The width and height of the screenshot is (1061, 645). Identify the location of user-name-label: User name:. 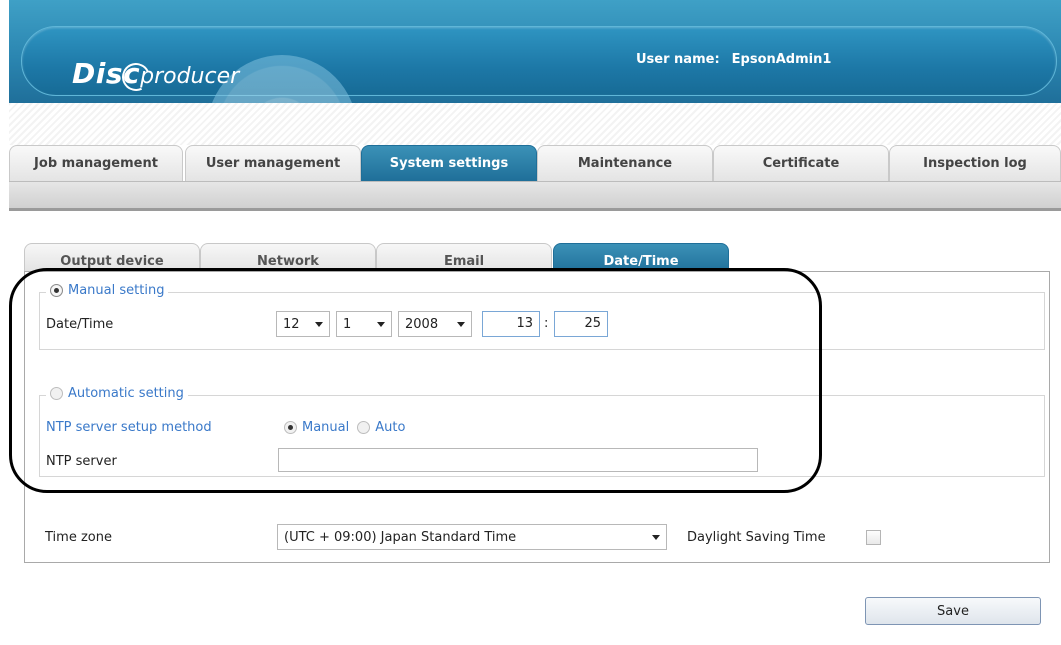
(678, 59).